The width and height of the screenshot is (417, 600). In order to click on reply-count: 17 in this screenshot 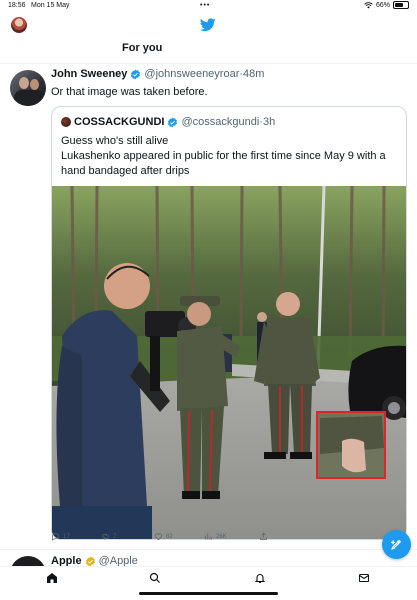, I will do `click(66, 536)`.